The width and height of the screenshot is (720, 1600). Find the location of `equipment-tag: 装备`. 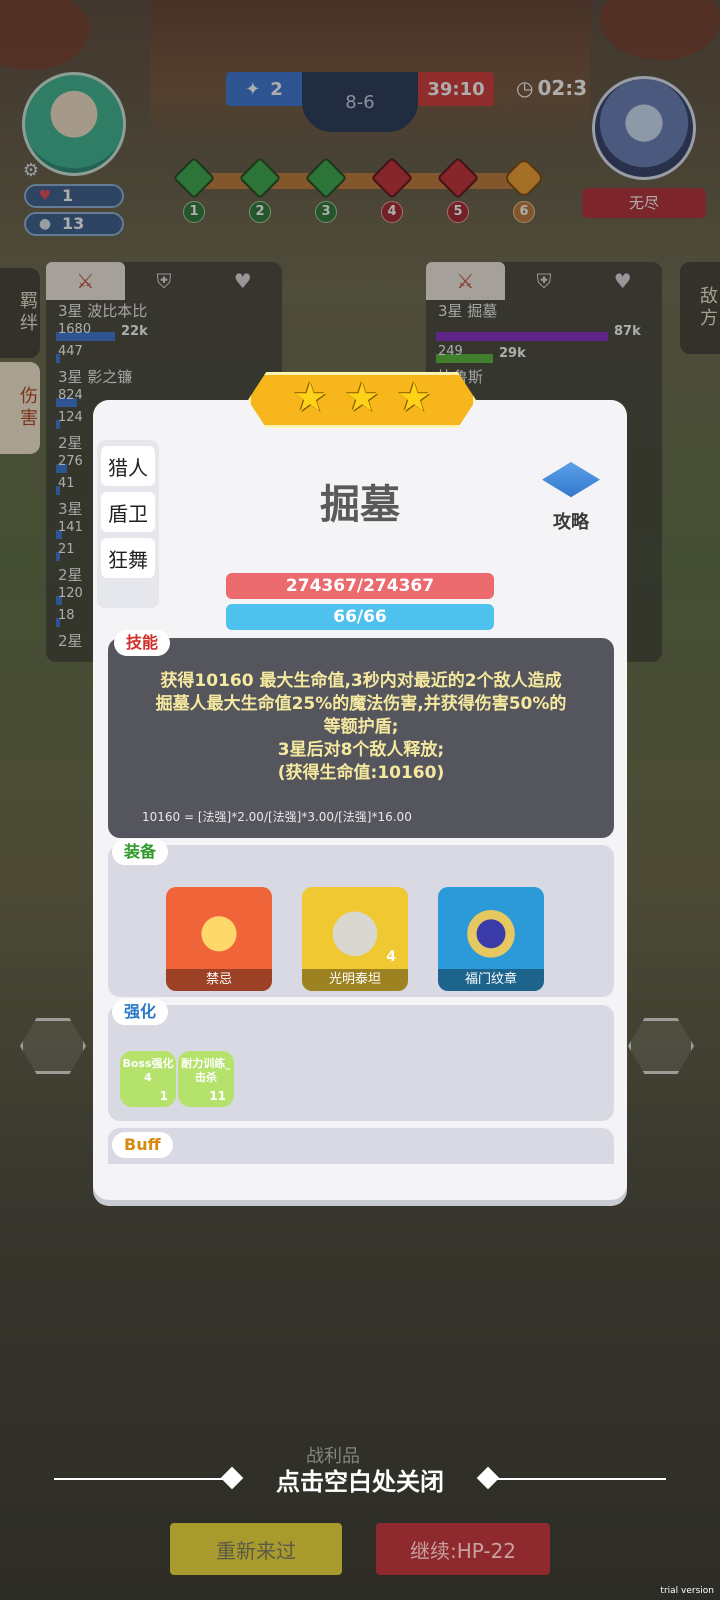

equipment-tag: 装备 is located at coordinates (140, 852).